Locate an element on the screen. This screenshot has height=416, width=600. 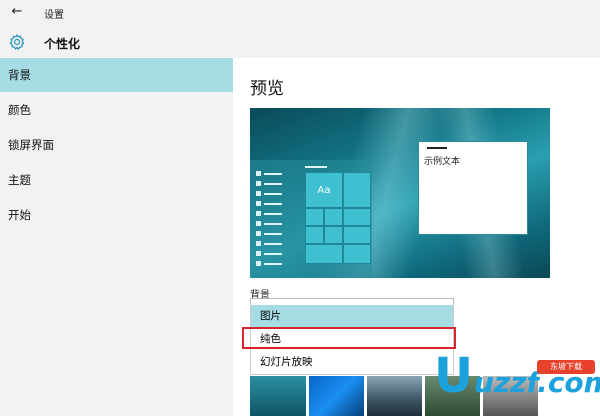
window-title: 设置 is located at coordinates (54, 15).